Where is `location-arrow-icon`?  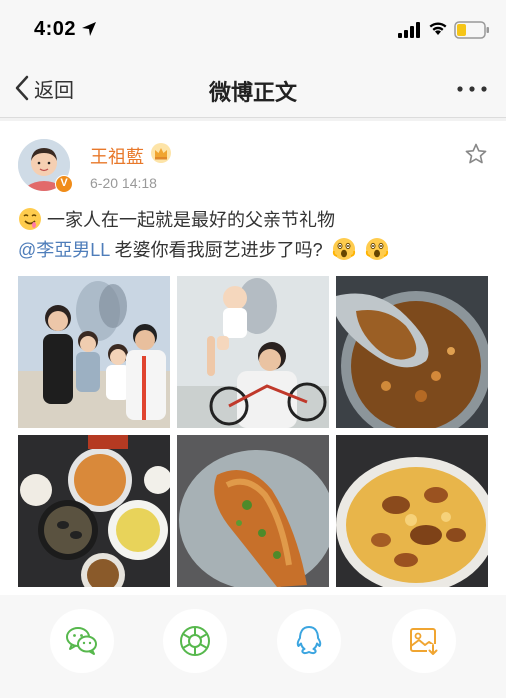
location-arrow-icon is located at coordinates (89, 29).